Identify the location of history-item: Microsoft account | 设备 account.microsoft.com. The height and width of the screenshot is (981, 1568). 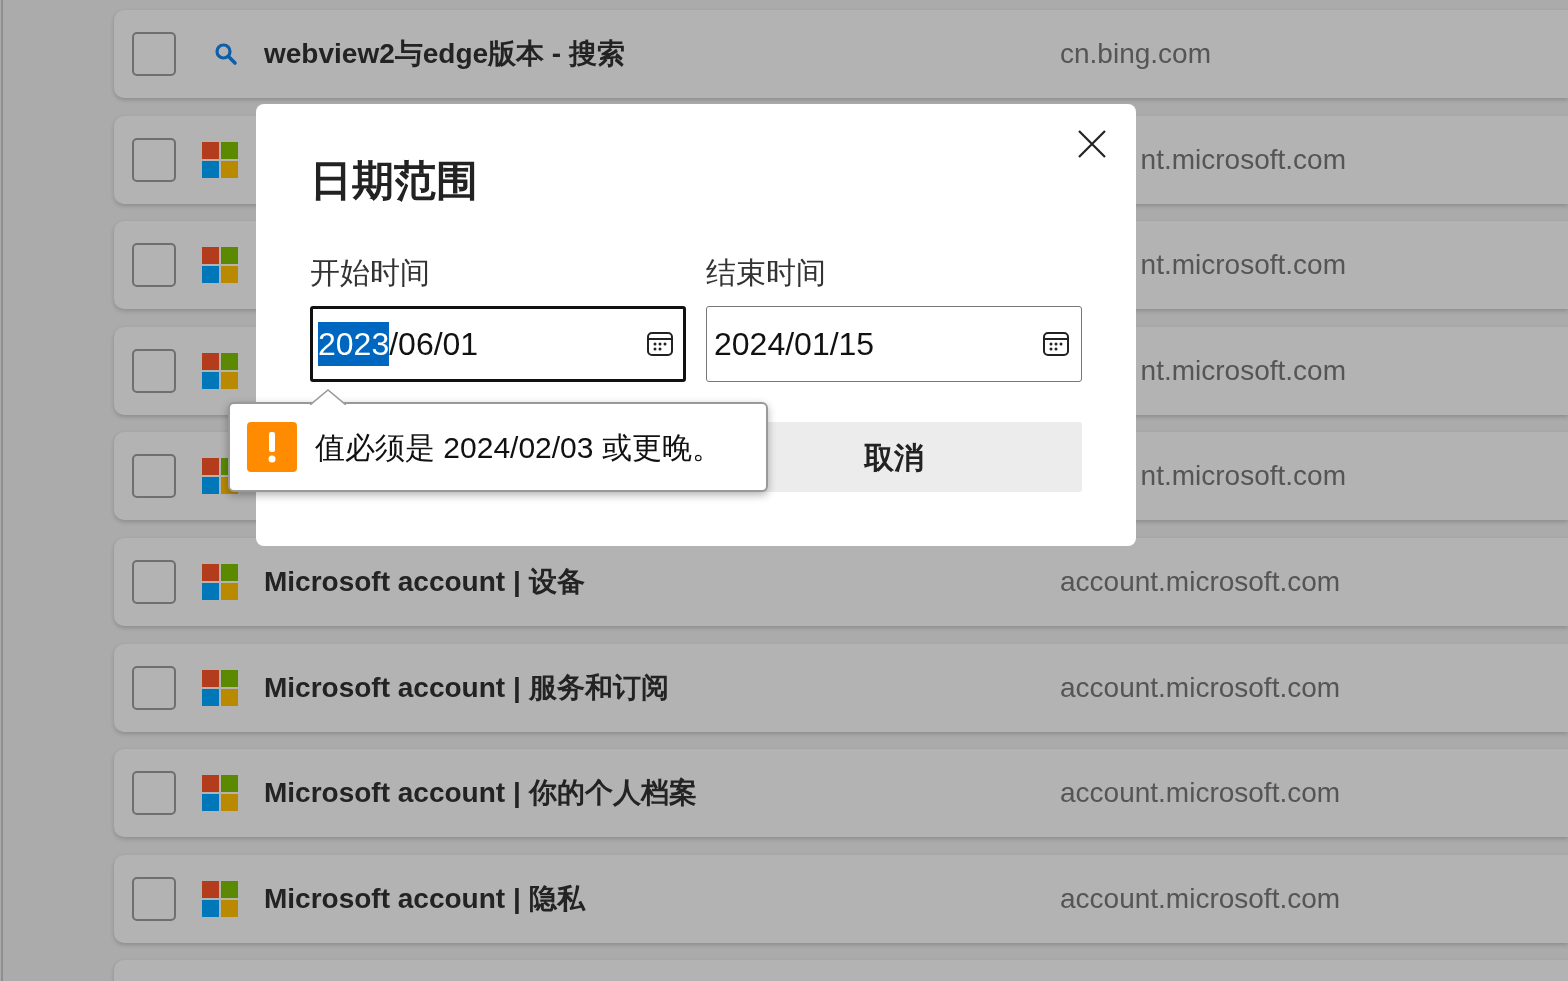
(841, 581).